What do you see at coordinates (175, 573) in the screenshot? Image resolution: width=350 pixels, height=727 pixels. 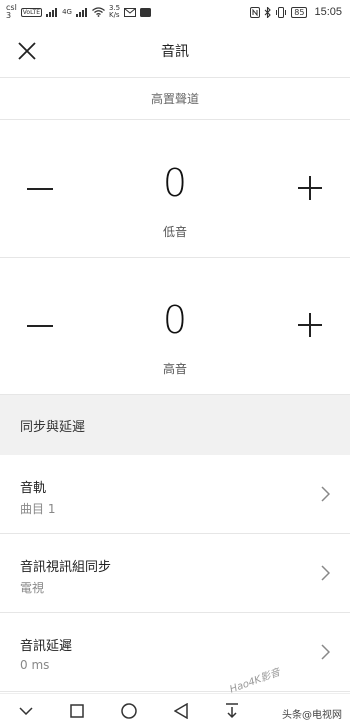 I see `list-item-av-sync: 音訊視訊組同步 電視` at bounding box center [175, 573].